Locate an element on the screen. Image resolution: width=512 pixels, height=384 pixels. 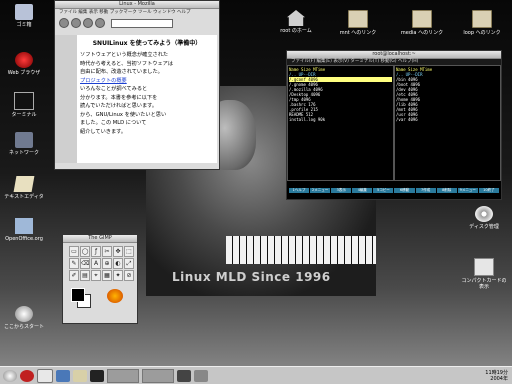
wallpaper-caption: Linux MLD Since 1996 is located at coordinates (251, 277).